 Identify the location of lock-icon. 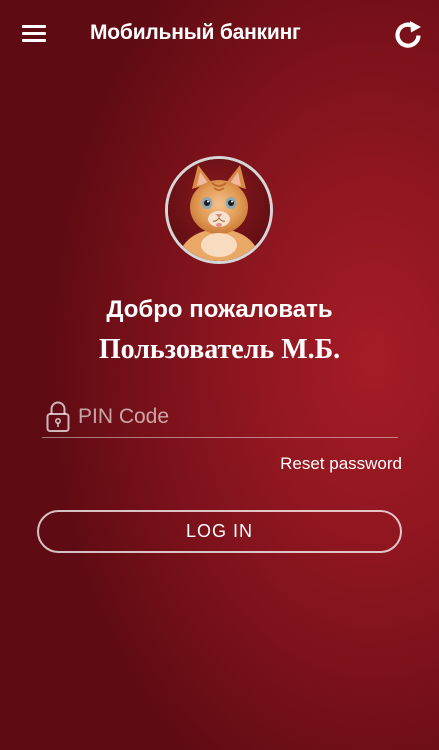
(58, 416).